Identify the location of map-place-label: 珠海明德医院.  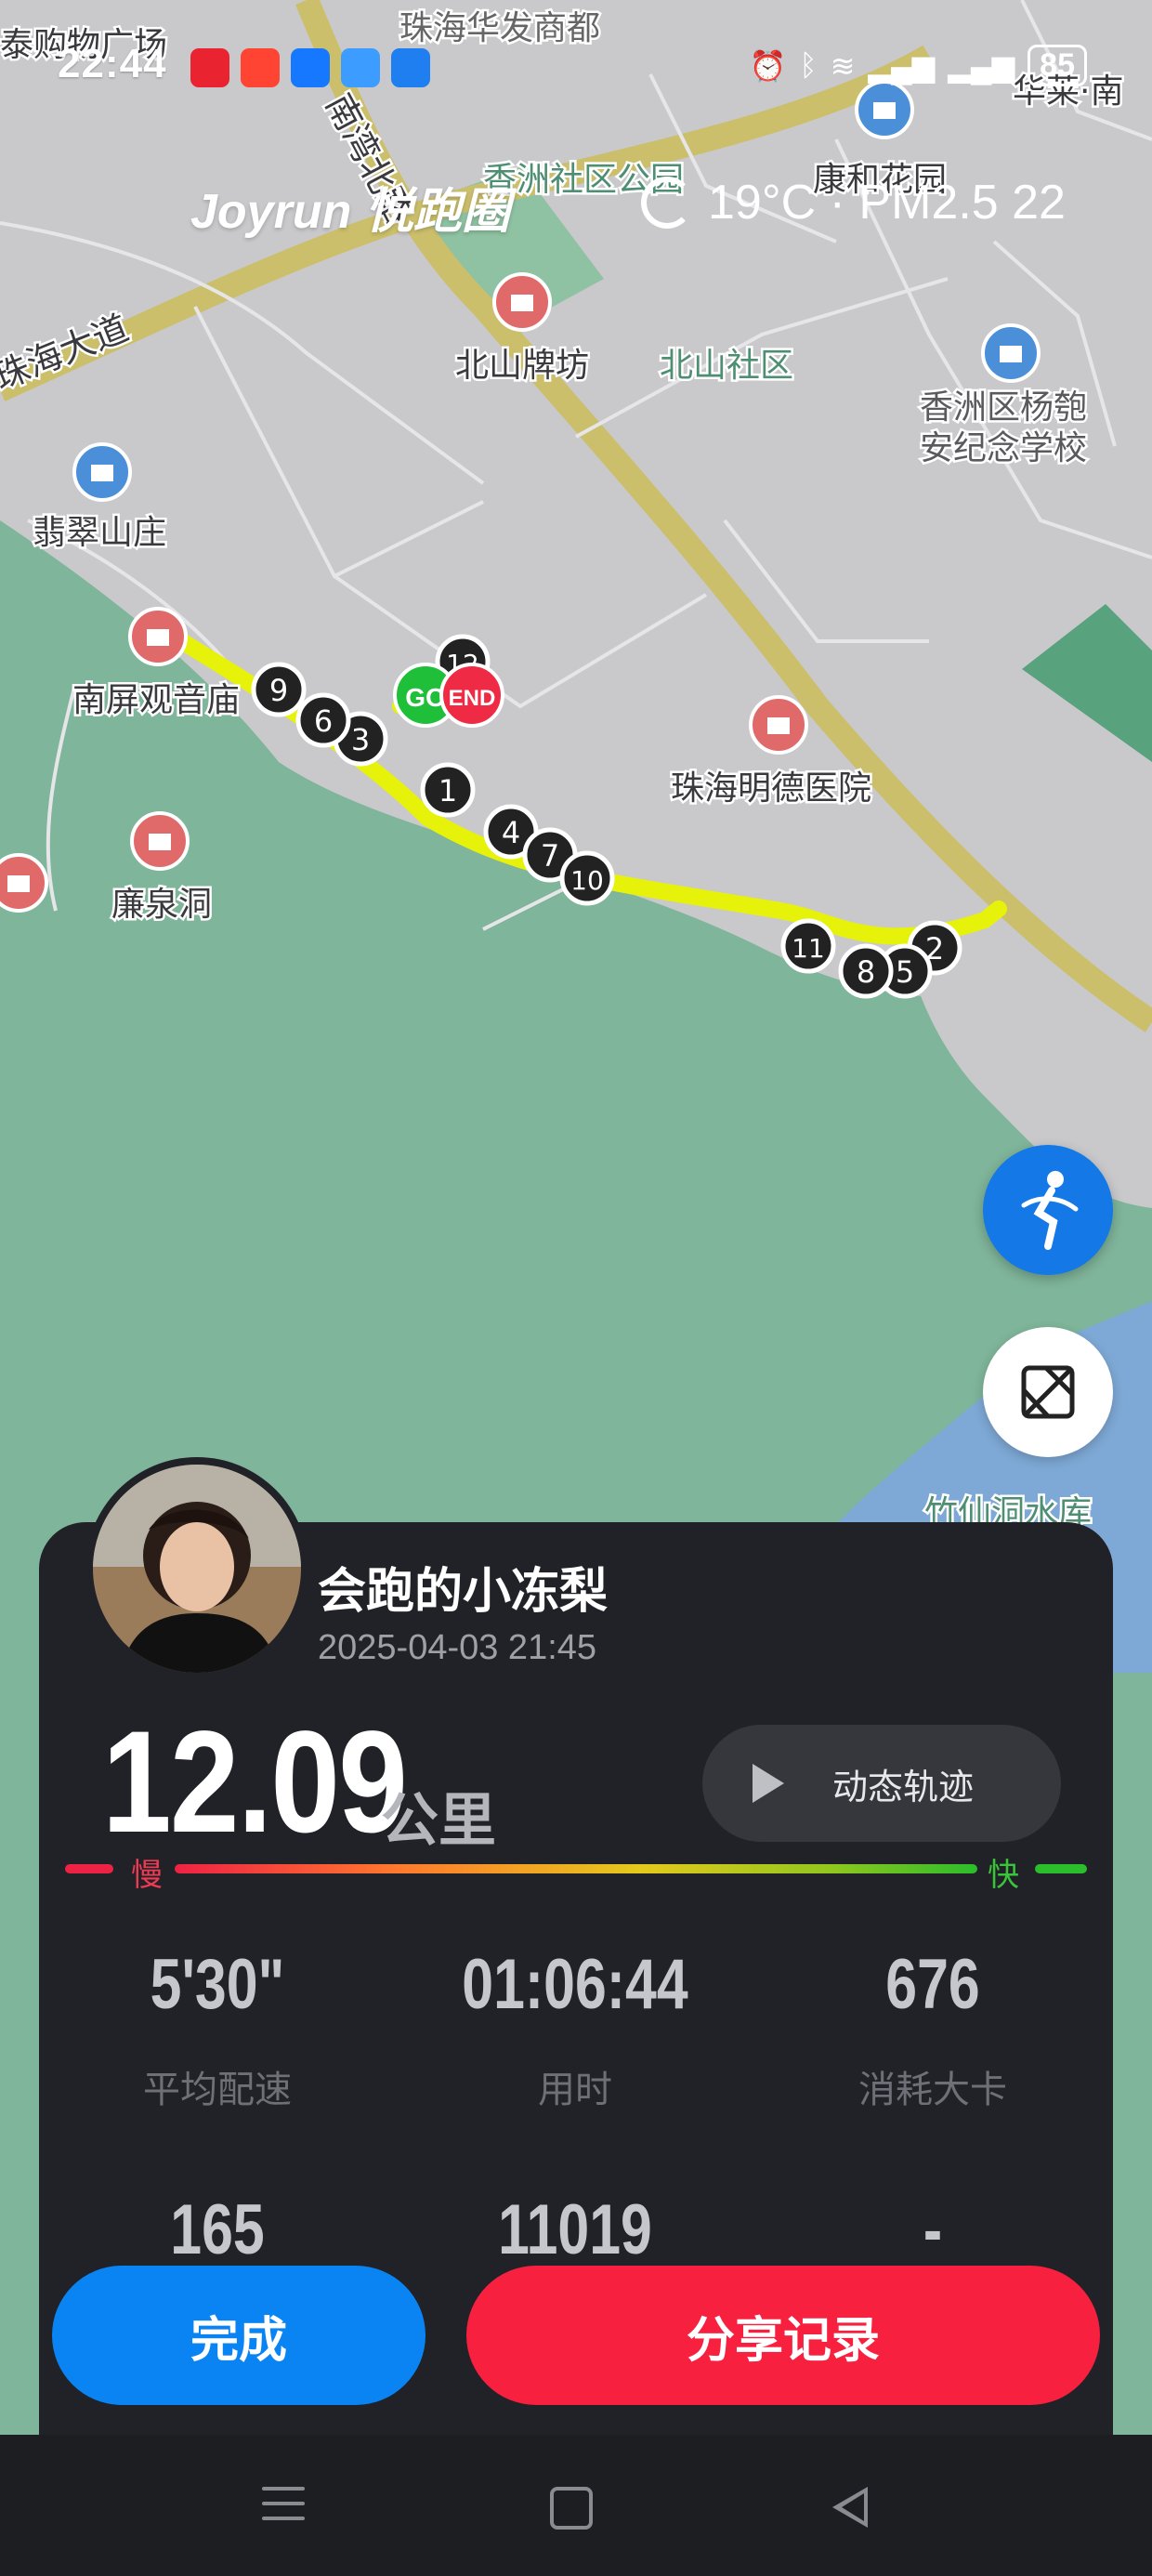
(771, 789).